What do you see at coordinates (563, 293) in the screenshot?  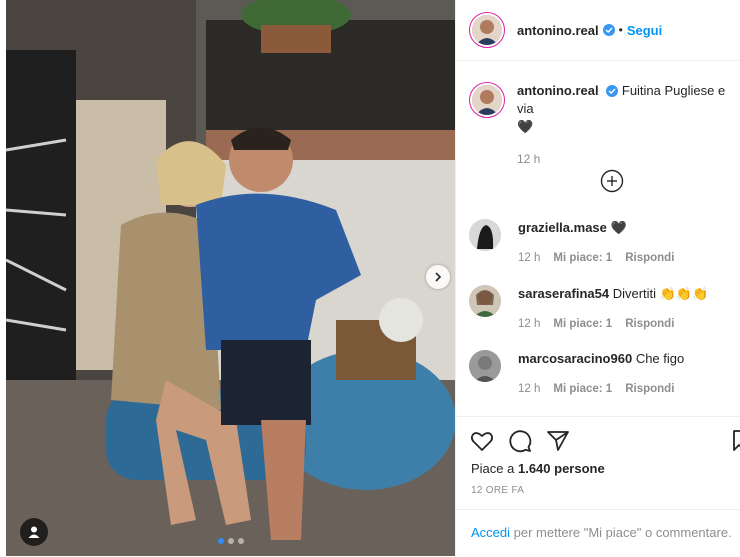 I see `comment-username: saraserafina54` at bounding box center [563, 293].